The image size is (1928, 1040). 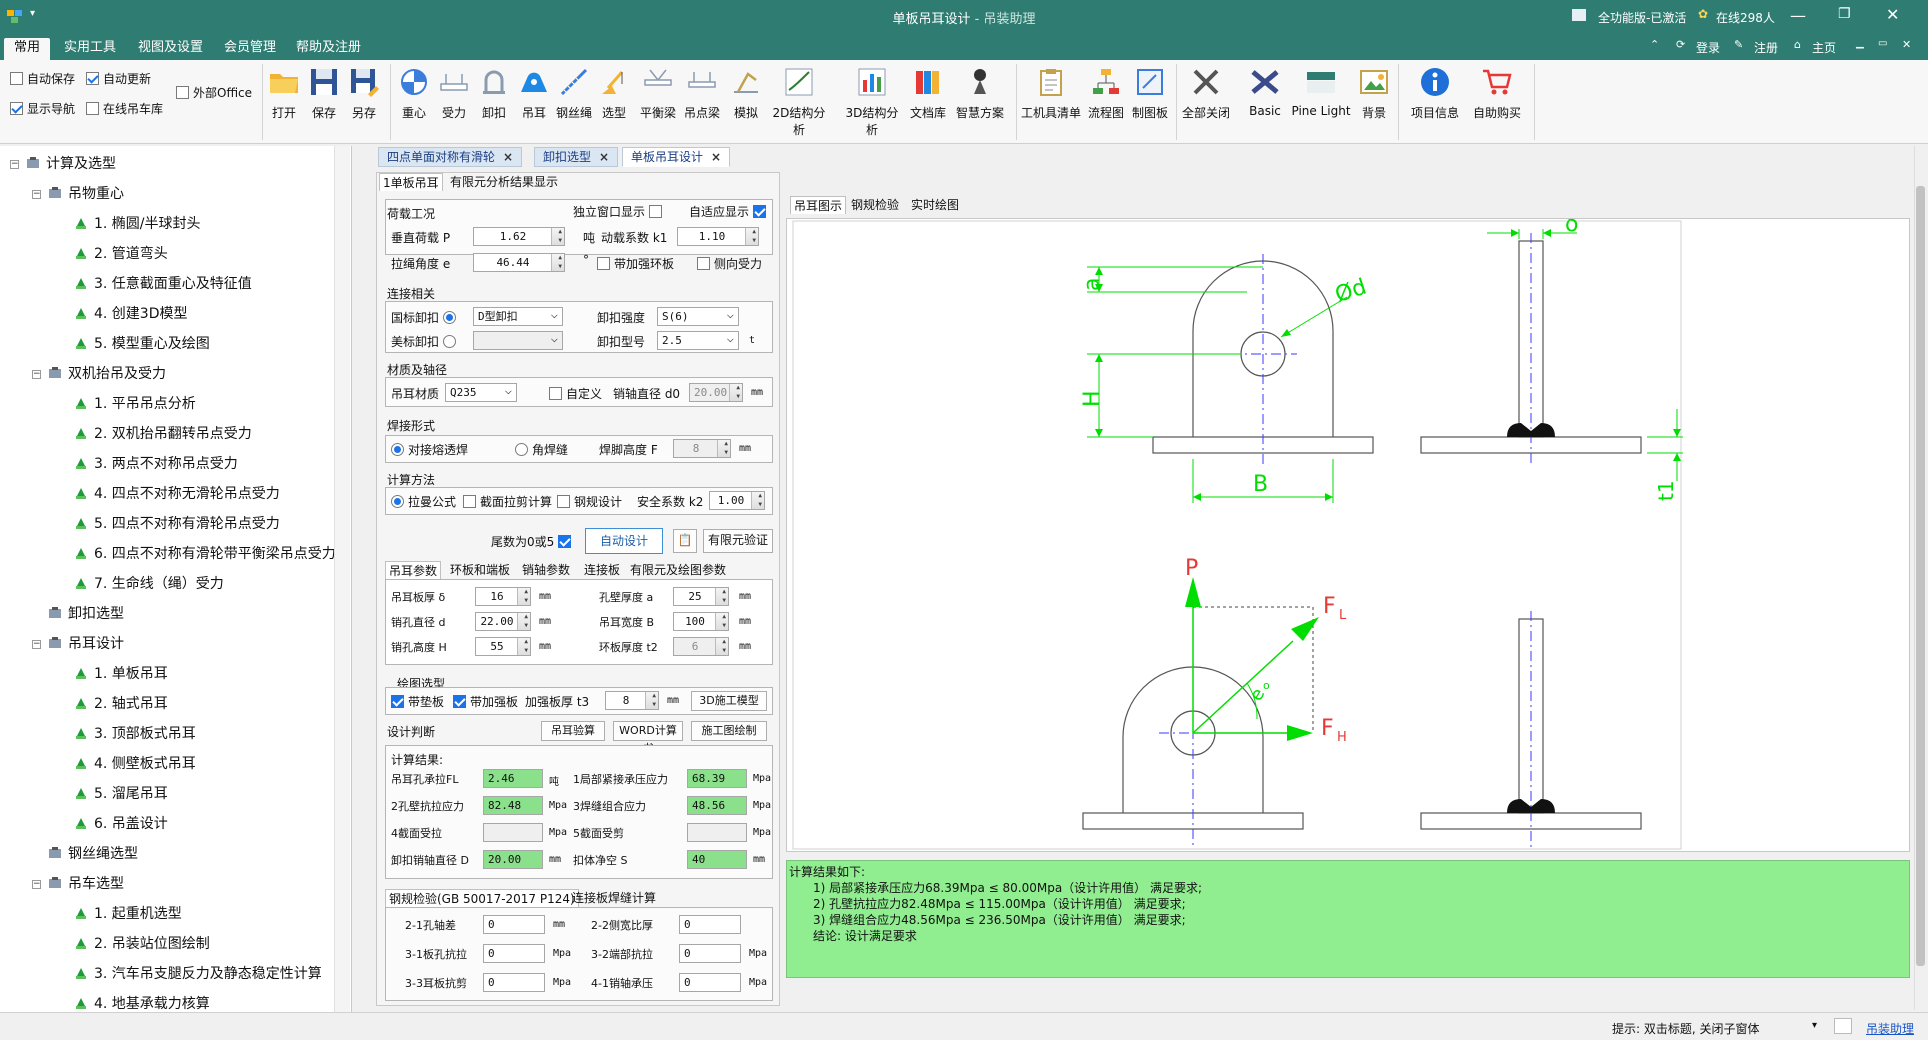 What do you see at coordinates (717, 859) in the screenshot?
I see `field-input: 40` at bounding box center [717, 859].